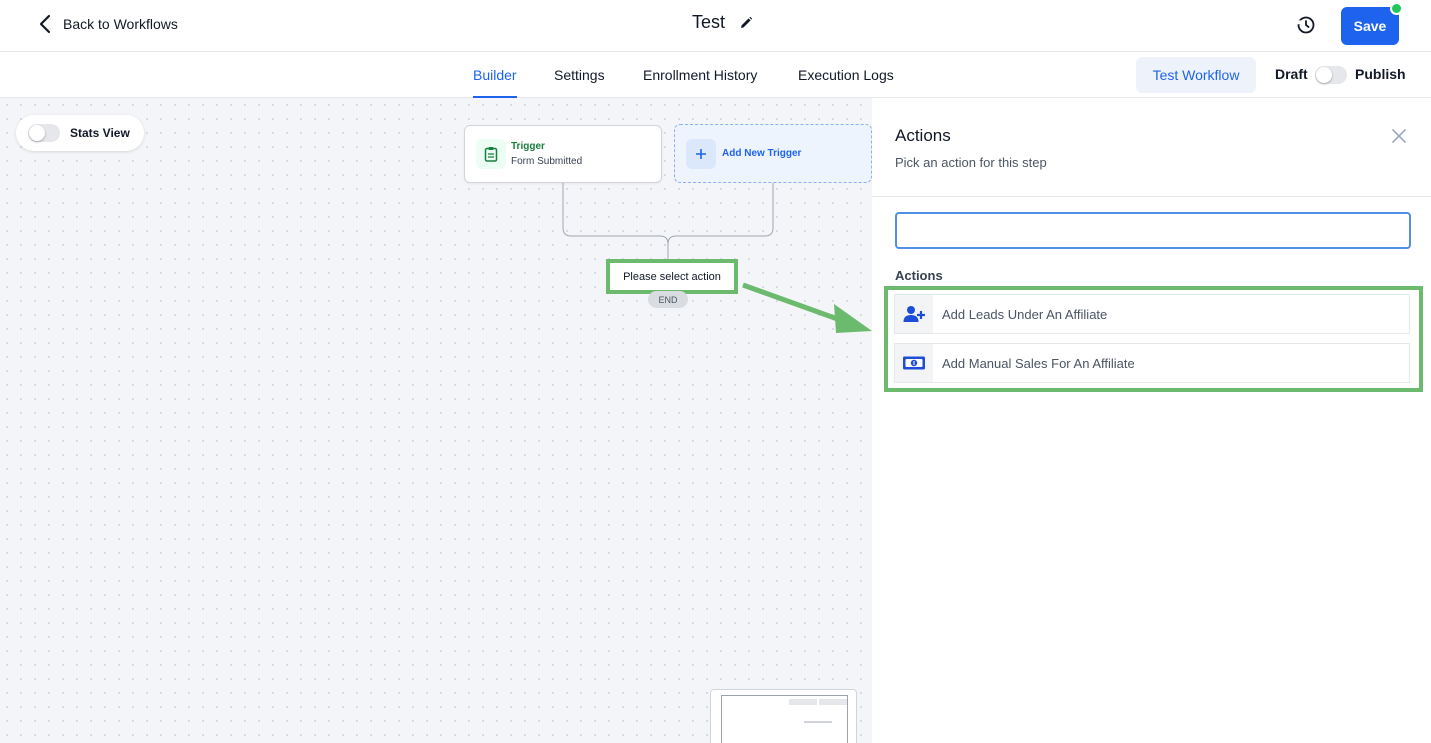  I want to click on pencil-icon, so click(746, 23).